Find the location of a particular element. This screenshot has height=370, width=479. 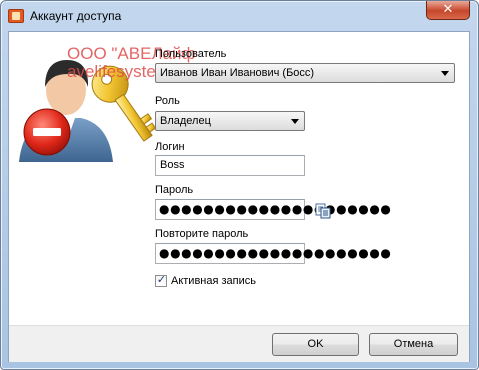

user-label: Пользователь is located at coordinates (191, 54).